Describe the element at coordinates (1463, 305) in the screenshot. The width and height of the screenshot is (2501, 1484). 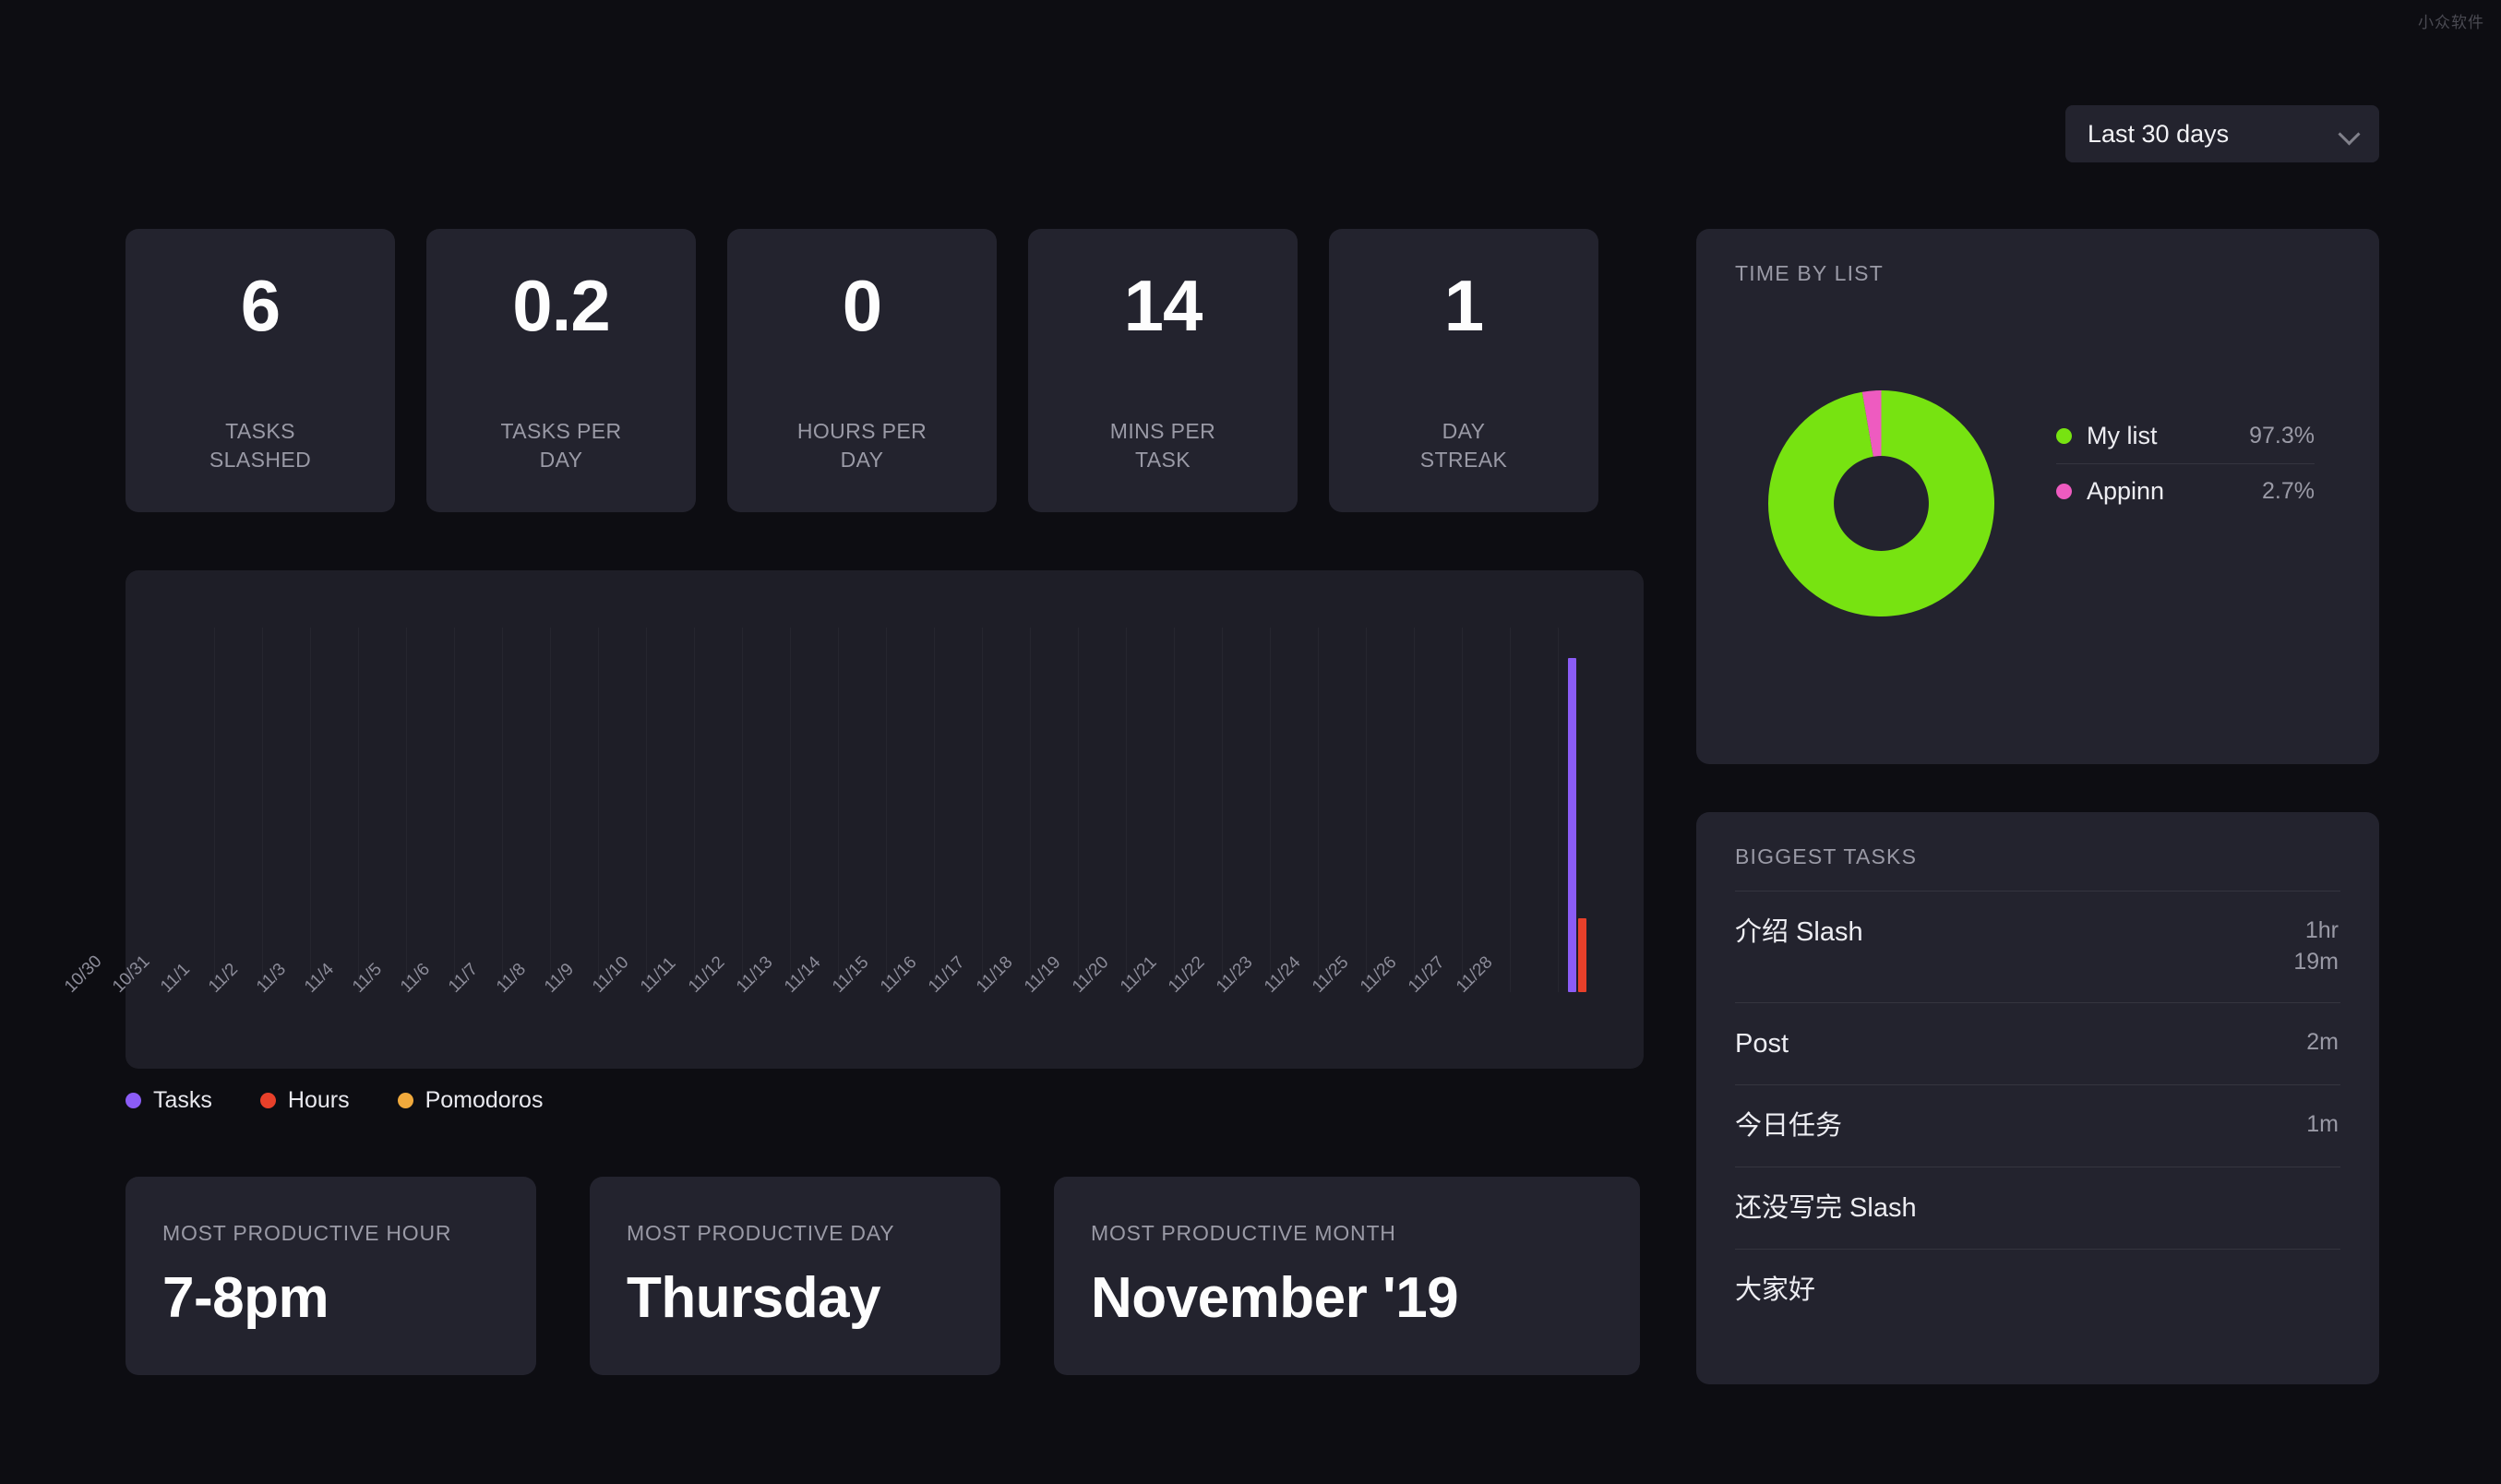
I see `stat-value: 1` at that location.